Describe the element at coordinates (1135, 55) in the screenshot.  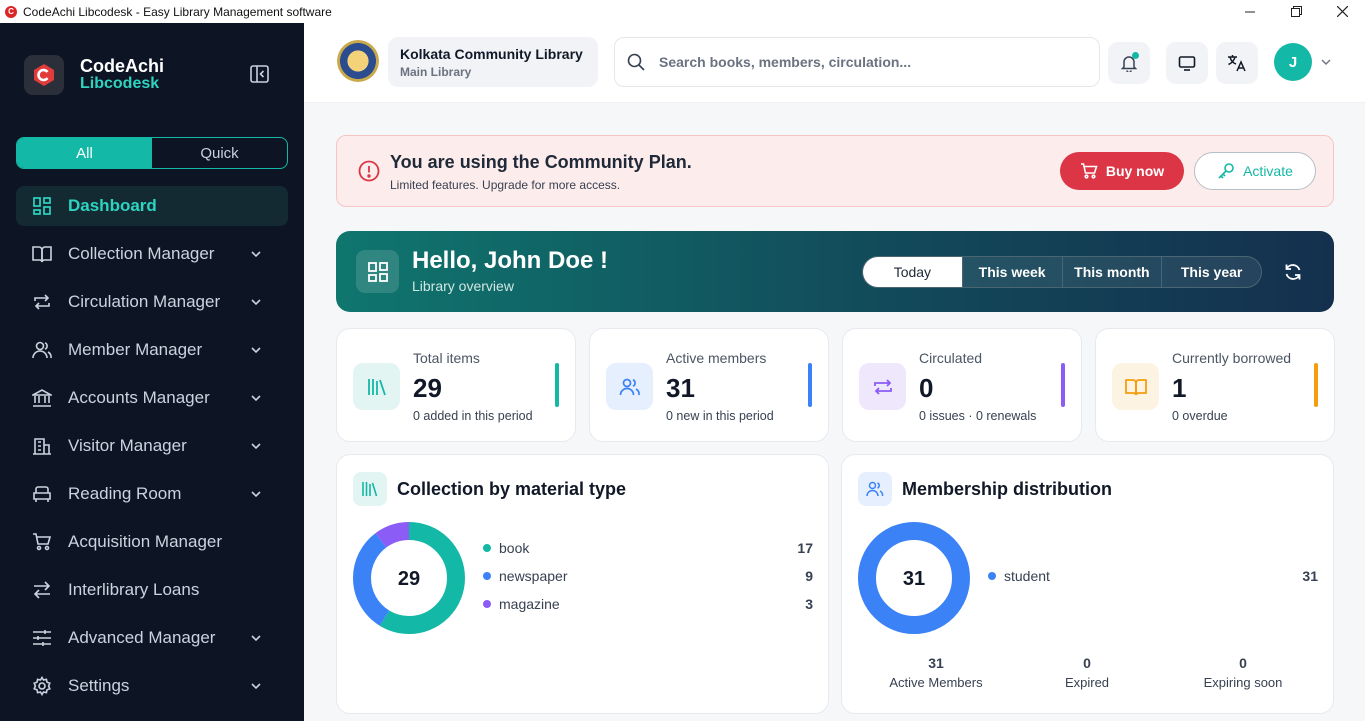
I see `notification-dot` at that location.